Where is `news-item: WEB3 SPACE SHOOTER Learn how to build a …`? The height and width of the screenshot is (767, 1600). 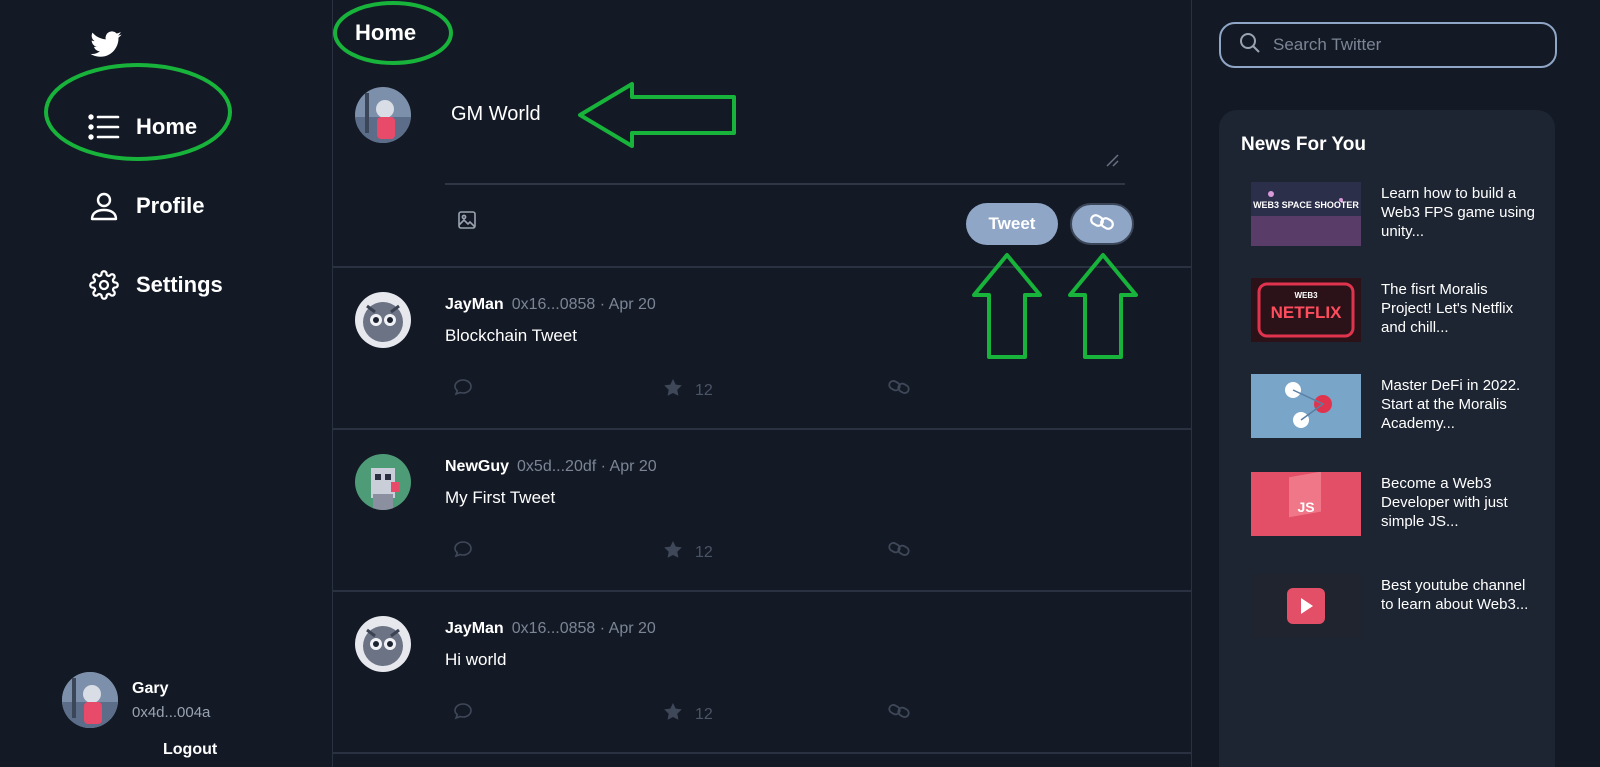 news-item: WEB3 SPACE SHOOTER Learn how to build a … is located at coordinates (1396, 215).